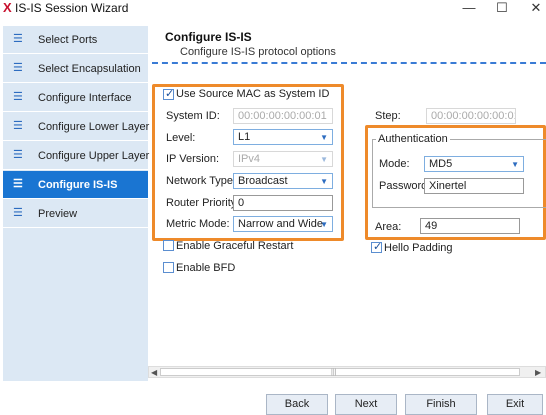  Describe the element at coordinates (89, 69) in the screenshot. I see `sidebar-item-label: Select Encapsulation` at that location.